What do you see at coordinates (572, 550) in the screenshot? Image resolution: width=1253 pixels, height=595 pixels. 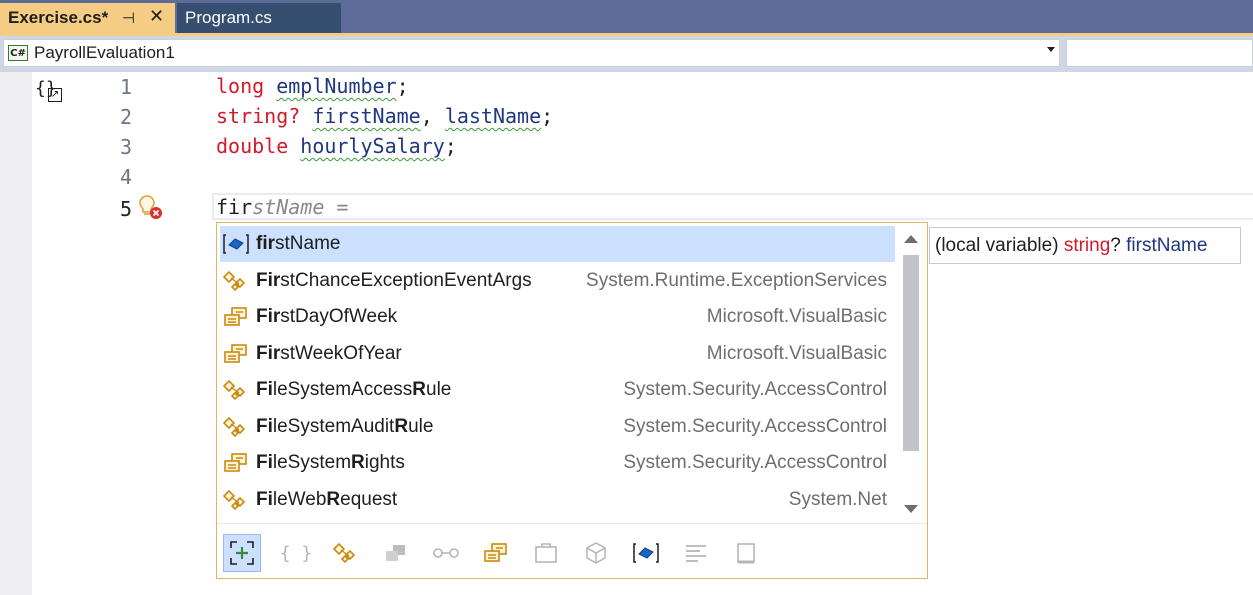 I see `completion-filter-bar: { }` at bounding box center [572, 550].